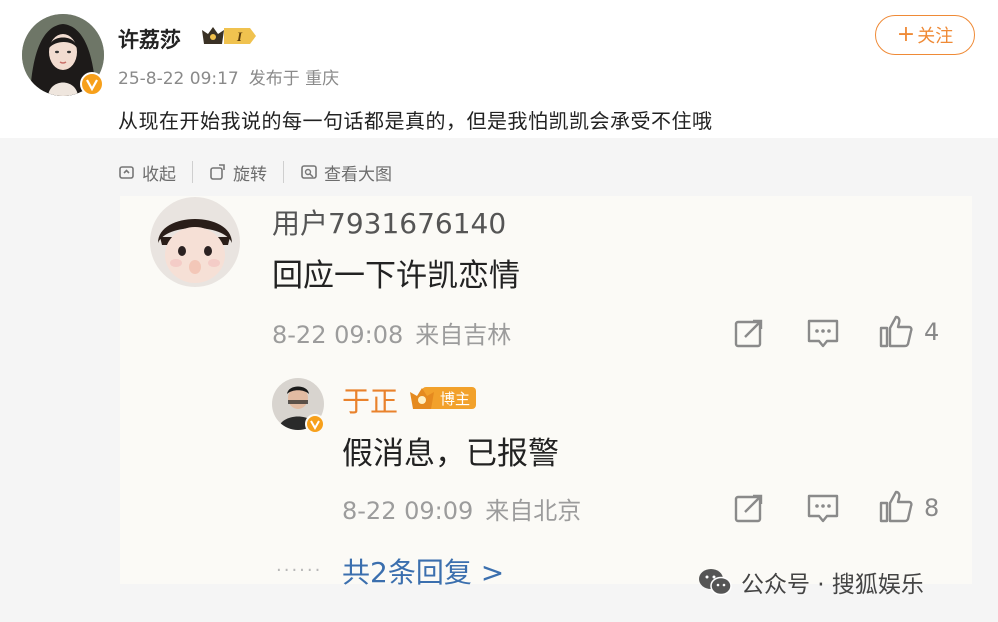 The height and width of the screenshot is (622, 998). I want to click on collapse-button: 收起, so click(147, 172).